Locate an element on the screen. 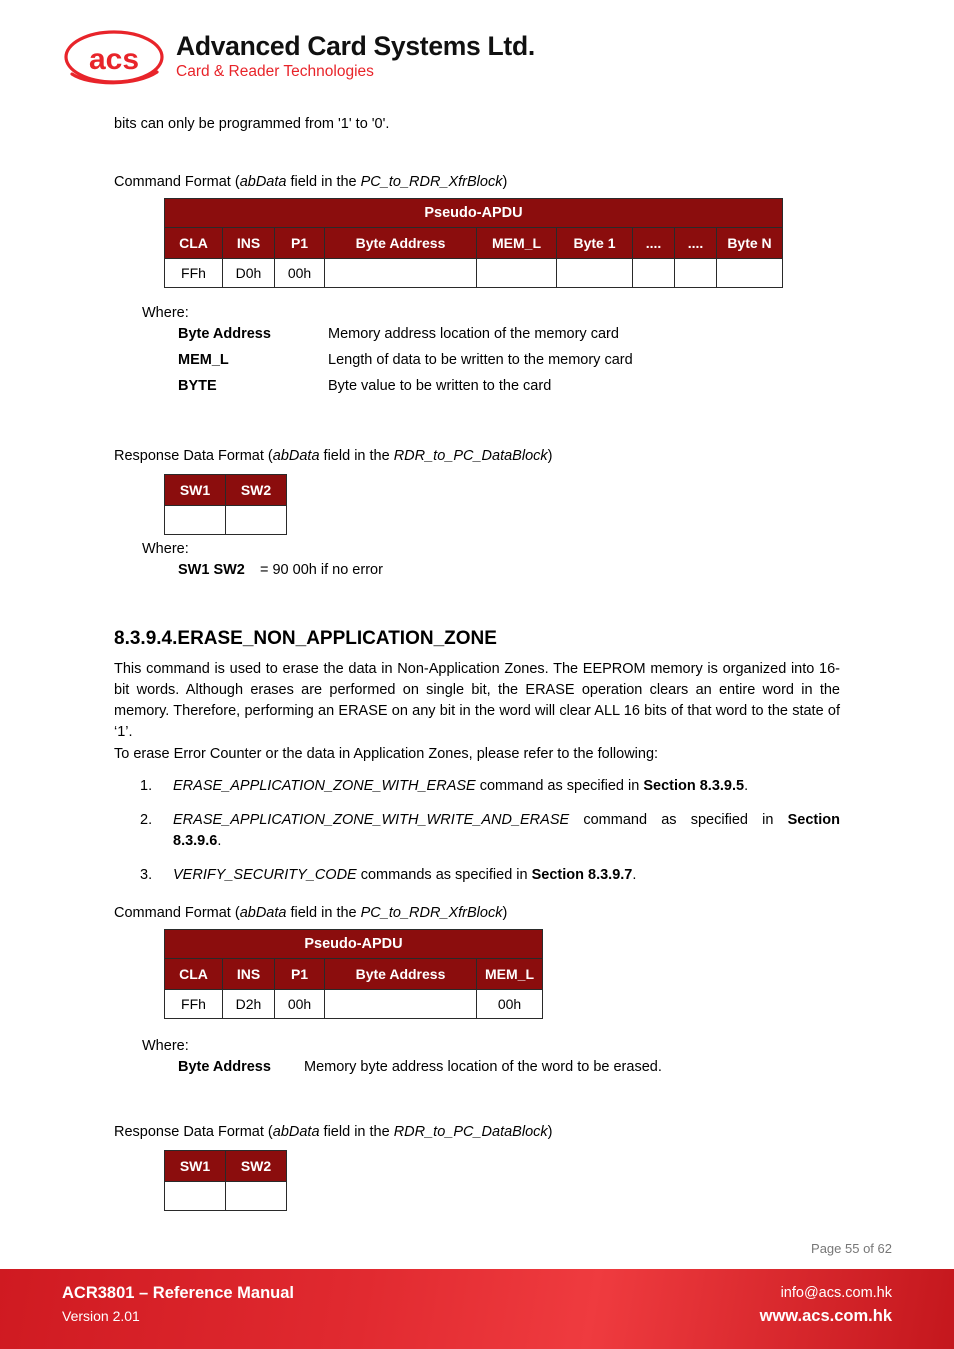 Image resolution: width=954 pixels, height=1349 pixels. cell-sw1 is located at coordinates (195, 1196).